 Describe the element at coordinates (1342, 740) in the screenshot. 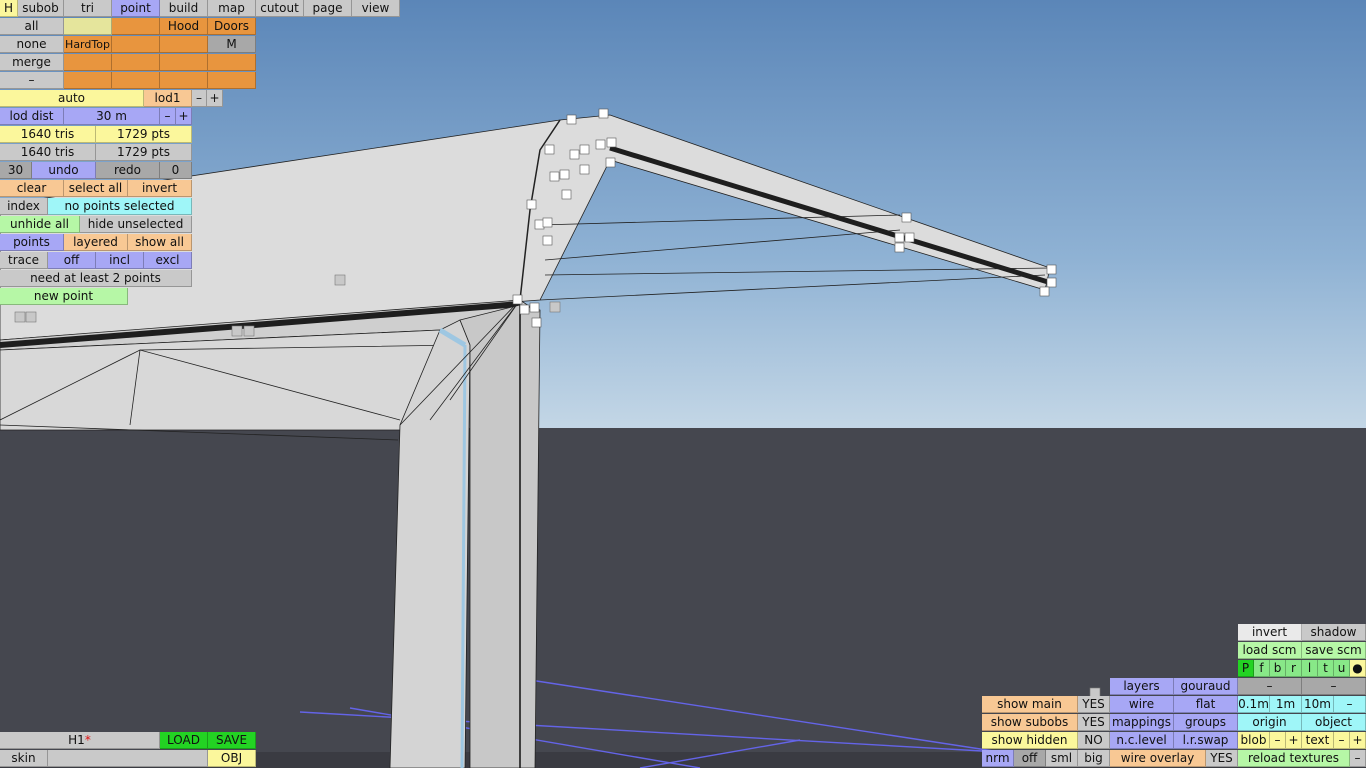

I see `text-minus-button: –` at that location.